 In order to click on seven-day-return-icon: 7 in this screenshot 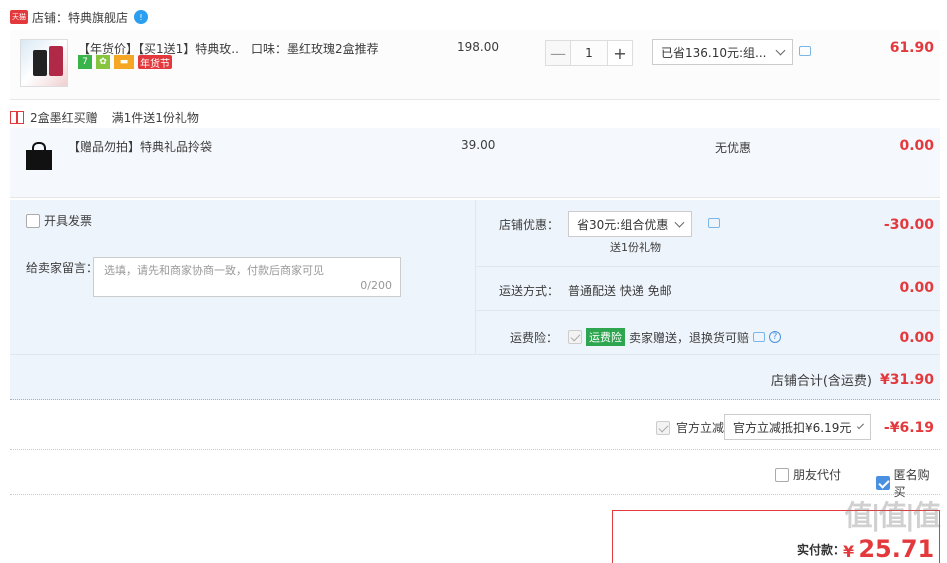, I will do `click(85, 62)`.